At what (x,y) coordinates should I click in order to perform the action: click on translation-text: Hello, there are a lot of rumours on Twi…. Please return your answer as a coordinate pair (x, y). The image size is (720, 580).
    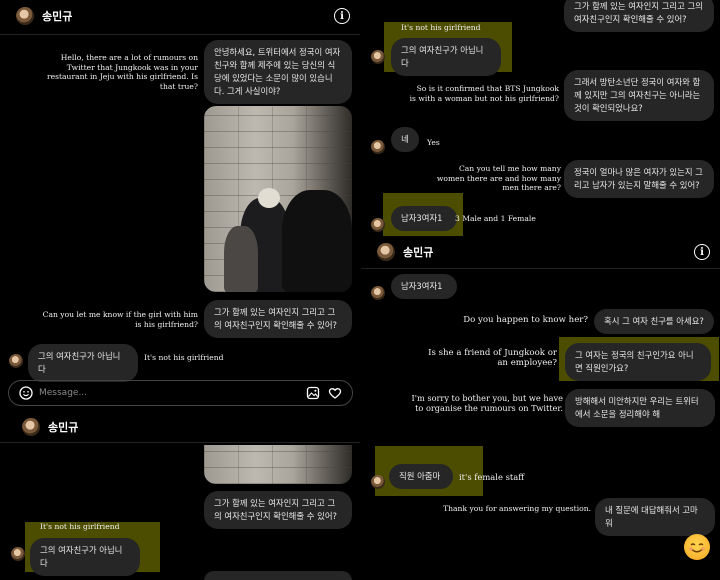
    Looking at the image, I should click on (122, 72).